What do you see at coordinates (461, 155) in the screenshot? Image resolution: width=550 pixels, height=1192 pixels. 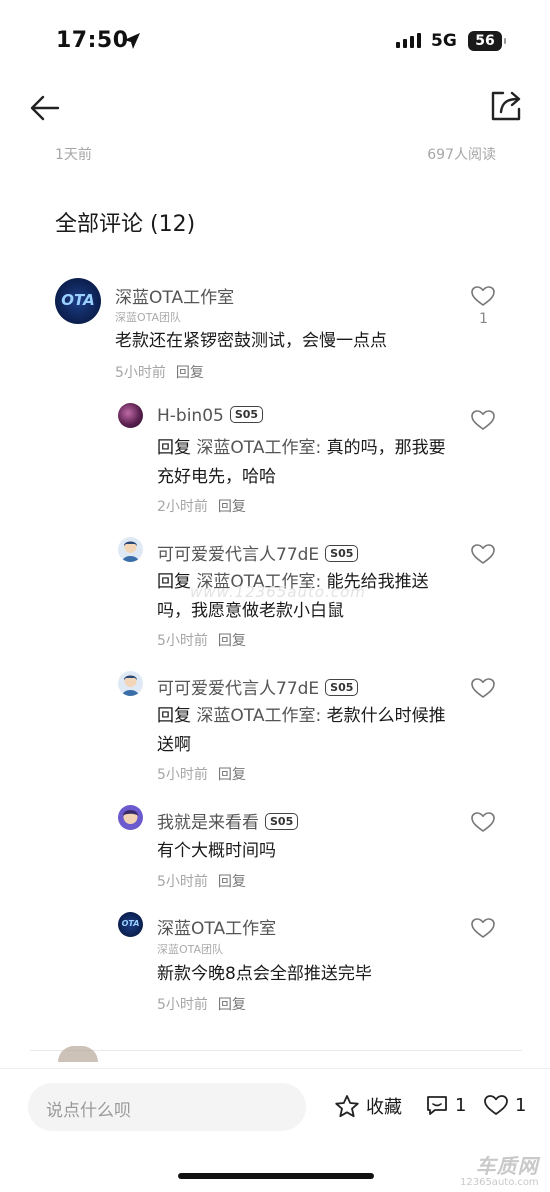 I see `read-count: 697人阅读` at bounding box center [461, 155].